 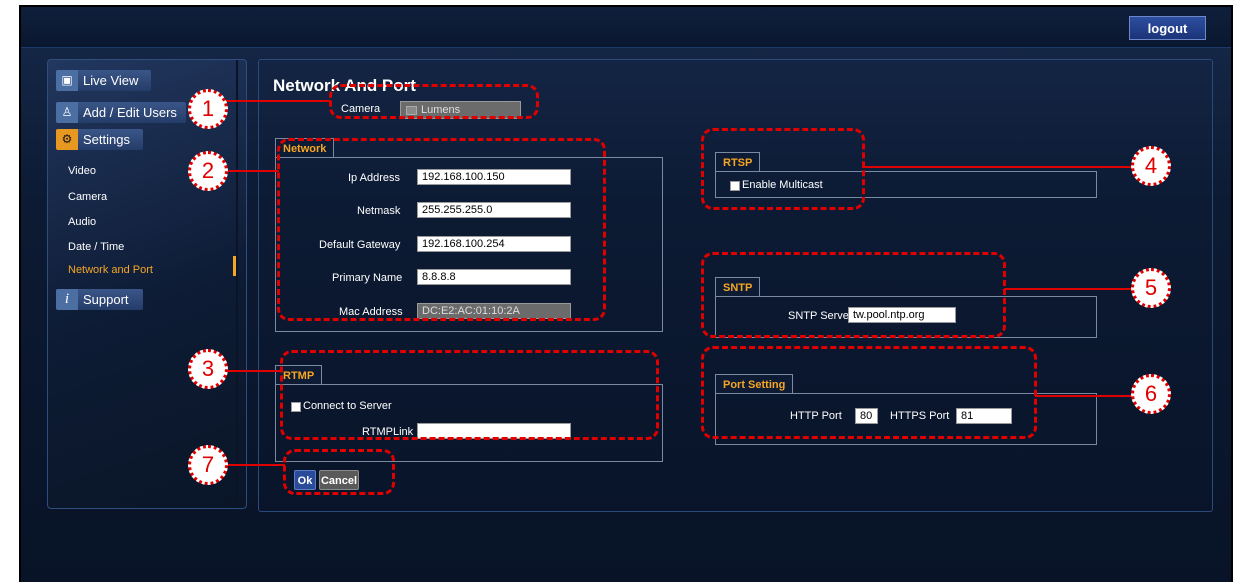 What do you see at coordinates (82, 171) in the screenshot?
I see `sidebar-subitem-video: Video` at bounding box center [82, 171].